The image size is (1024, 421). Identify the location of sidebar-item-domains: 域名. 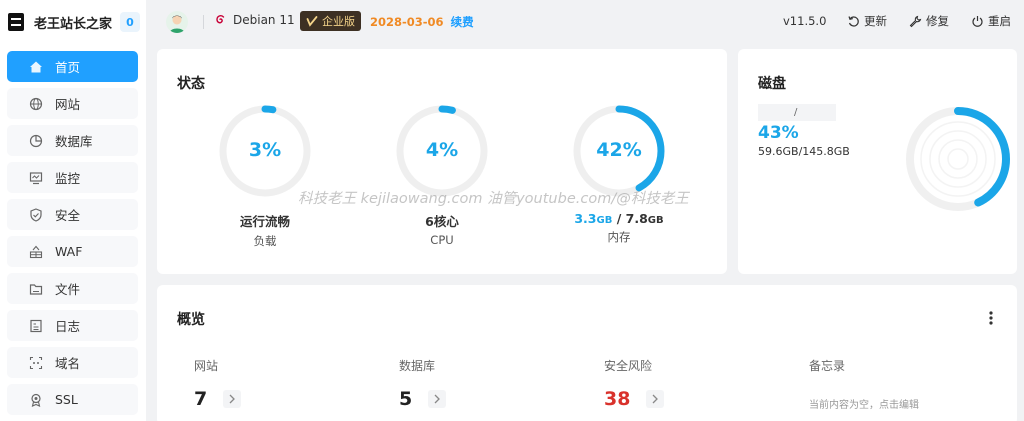
(72, 362).